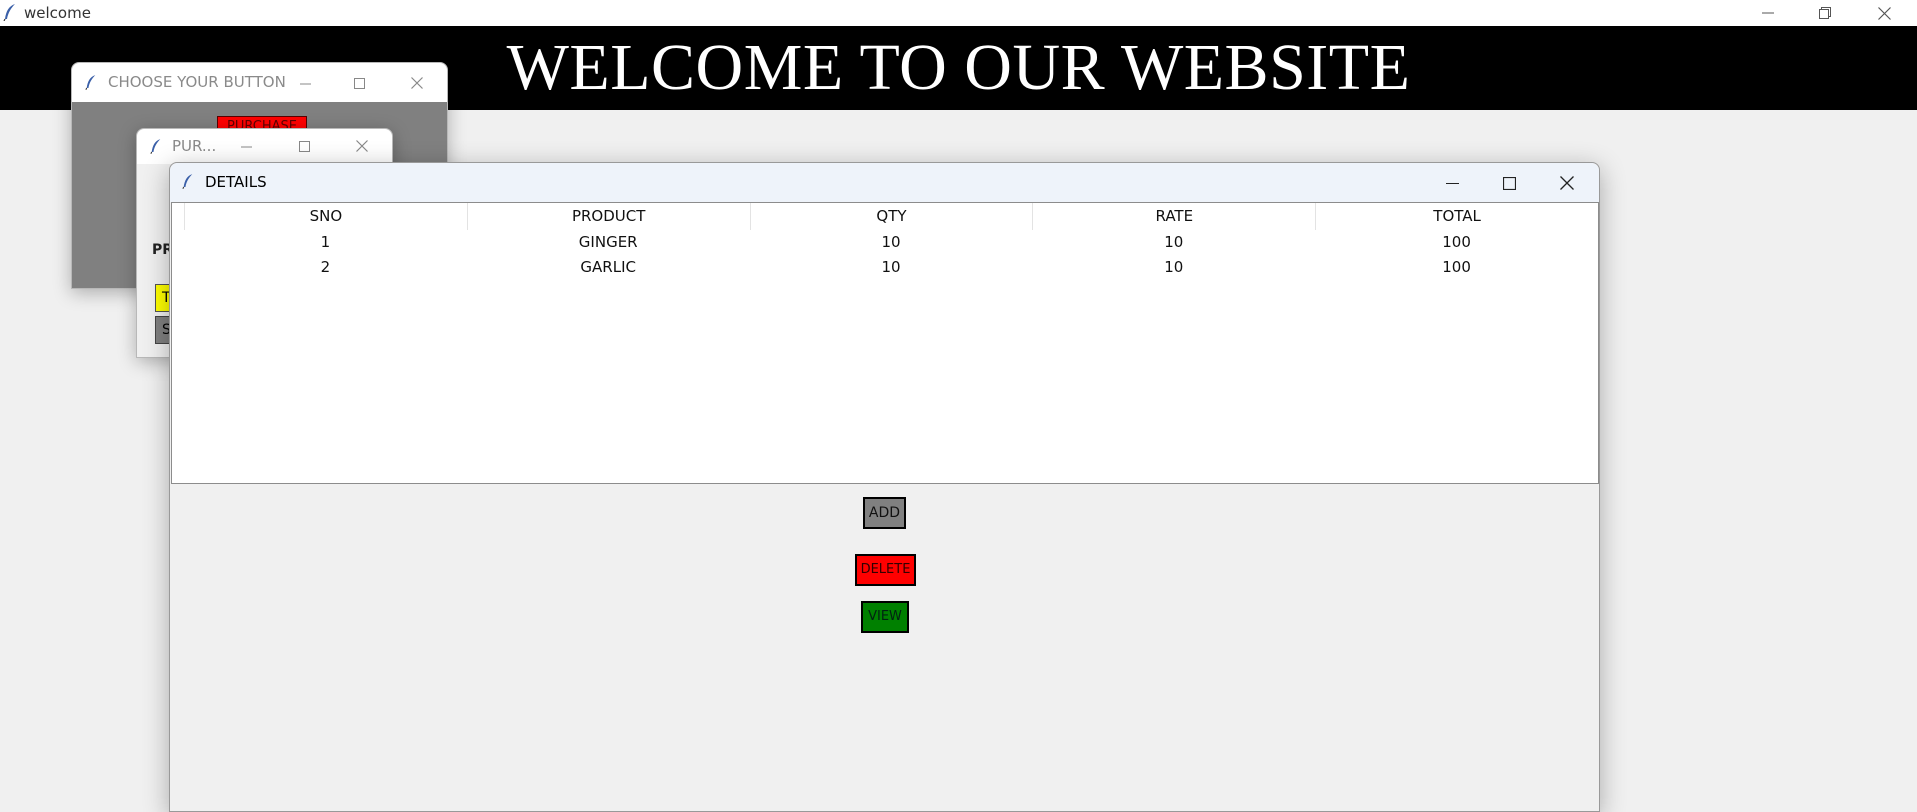  Describe the element at coordinates (884, 513) in the screenshot. I see `add-button: ADD` at that location.